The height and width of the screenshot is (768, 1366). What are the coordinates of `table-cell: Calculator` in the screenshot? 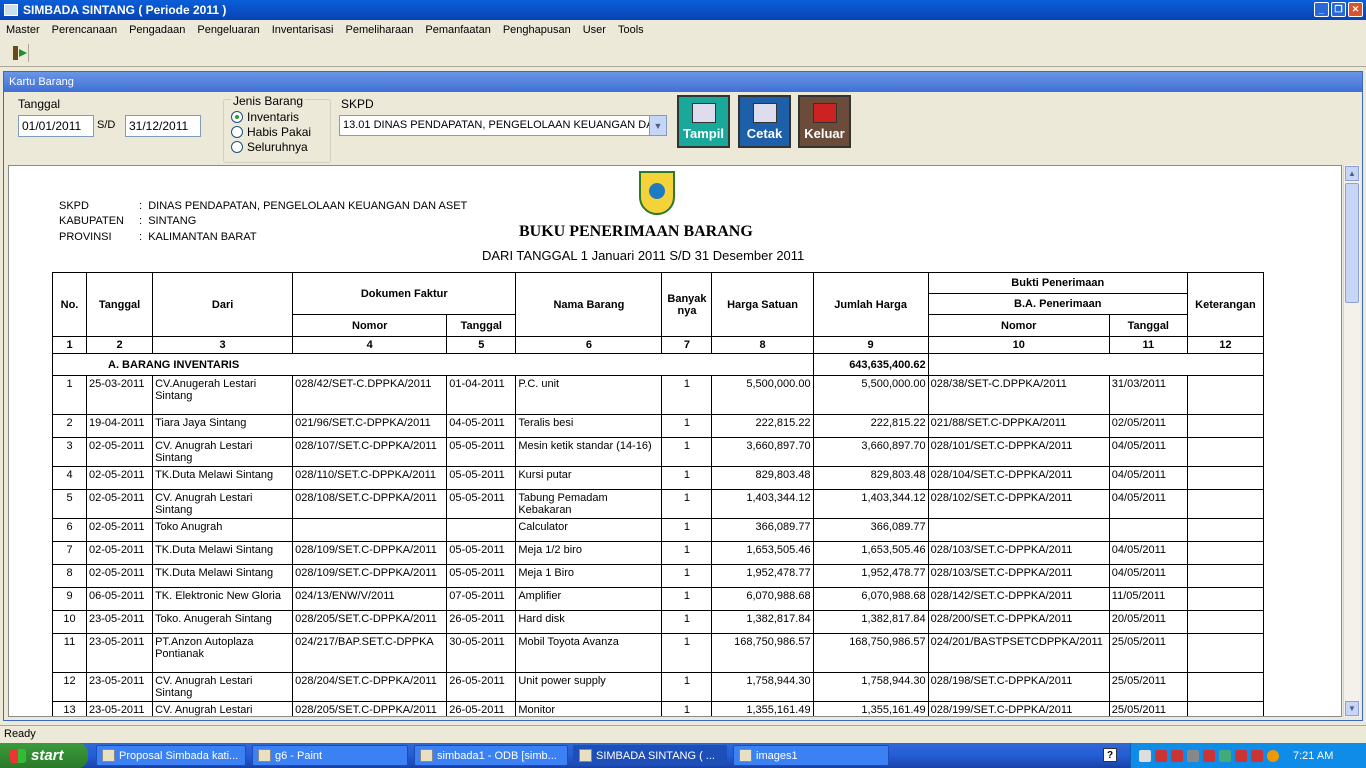 It's located at (589, 530).